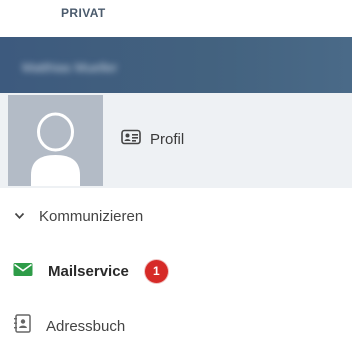  Describe the element at coordinates (83, 13) in the screenshot. I see `section-title: PRIVAT` at that location.